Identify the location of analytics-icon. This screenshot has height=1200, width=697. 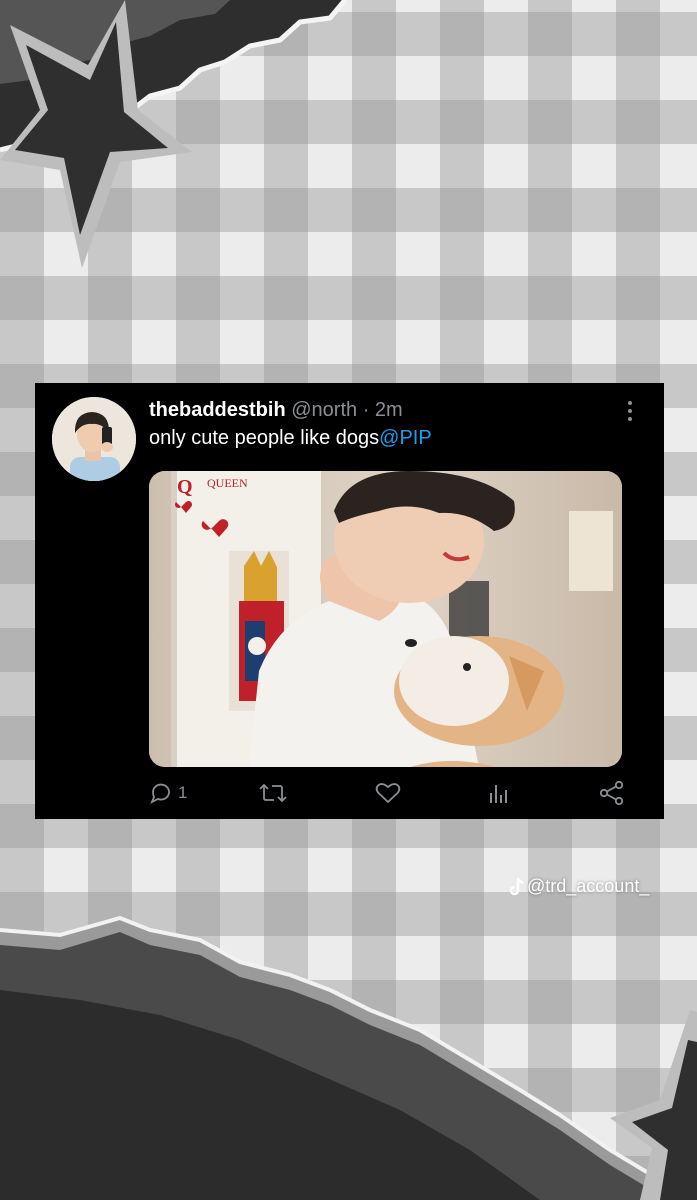
(498, 794).